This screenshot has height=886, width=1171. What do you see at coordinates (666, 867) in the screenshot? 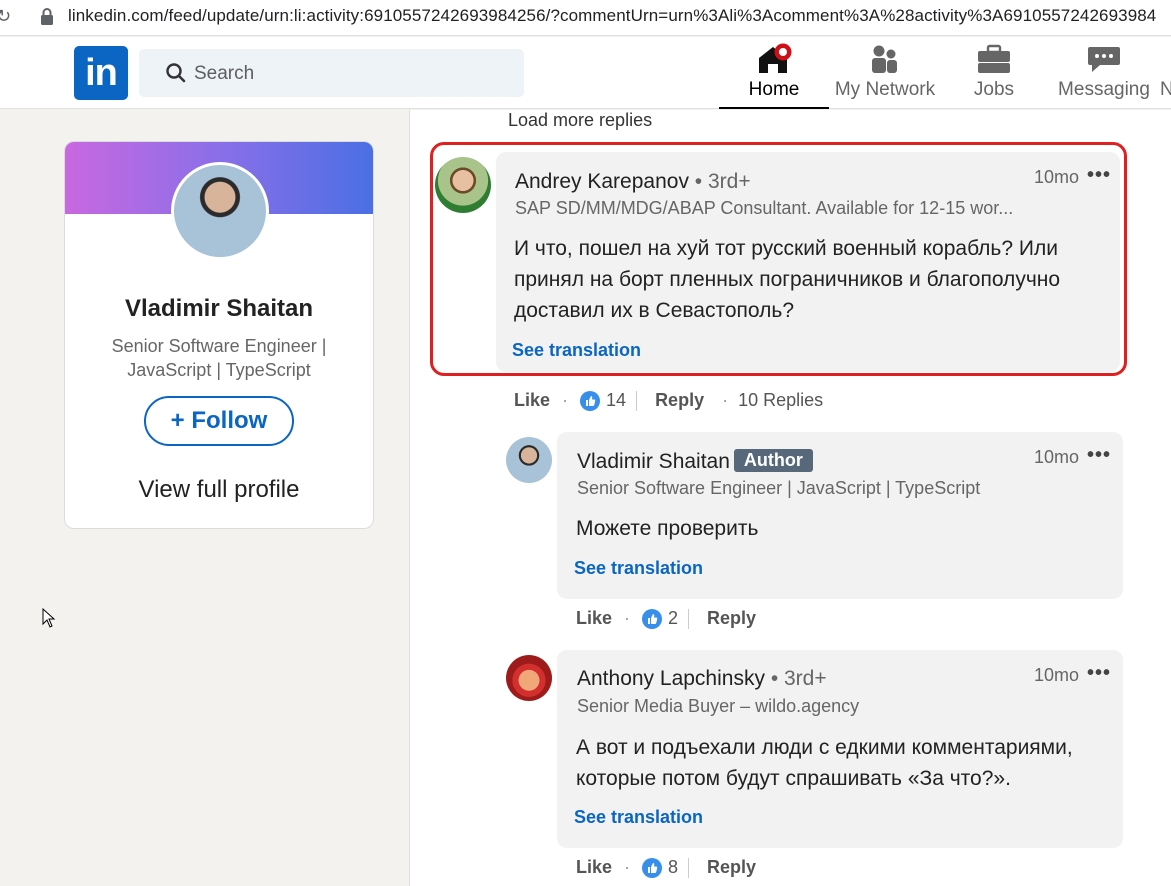
I see `comment-actions: Like · 8 Reply` at bounding box center [666, 867].